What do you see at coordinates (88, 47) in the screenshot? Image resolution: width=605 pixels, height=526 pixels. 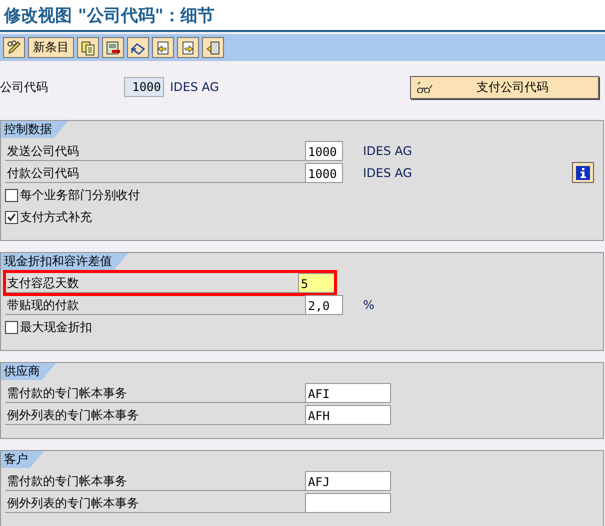 I see `copy-icon` at bounding box center [88, 47].